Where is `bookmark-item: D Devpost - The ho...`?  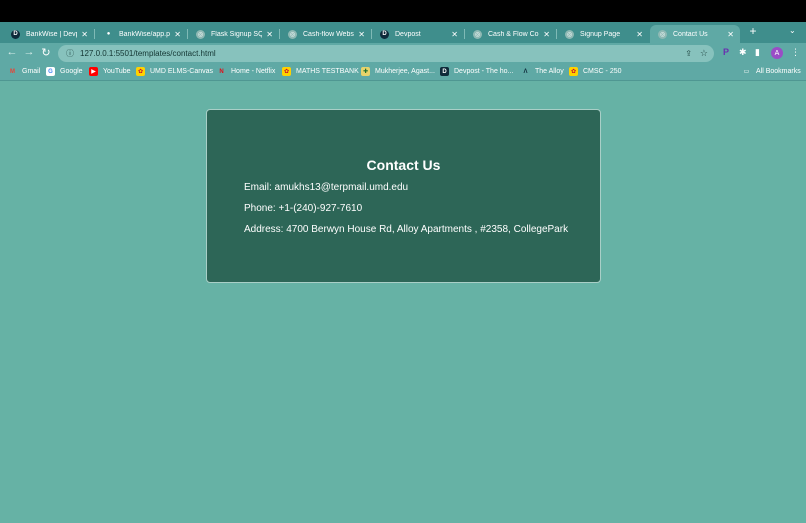 bookmark-item: D Devpost - The ho... is located at coordinates (476, 71).